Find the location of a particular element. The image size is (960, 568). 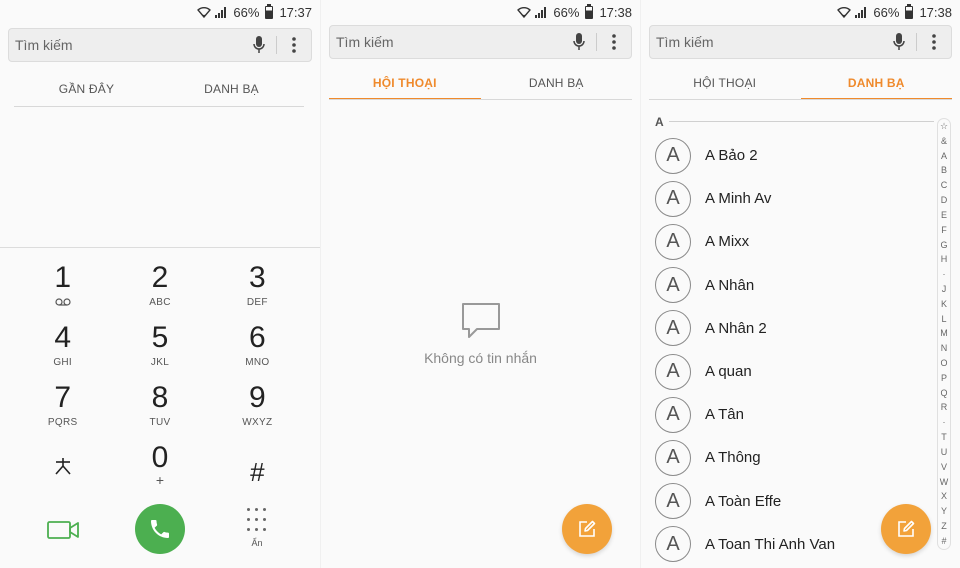

contact-name: A Nhân 2 is located at coordinates (736, 328).